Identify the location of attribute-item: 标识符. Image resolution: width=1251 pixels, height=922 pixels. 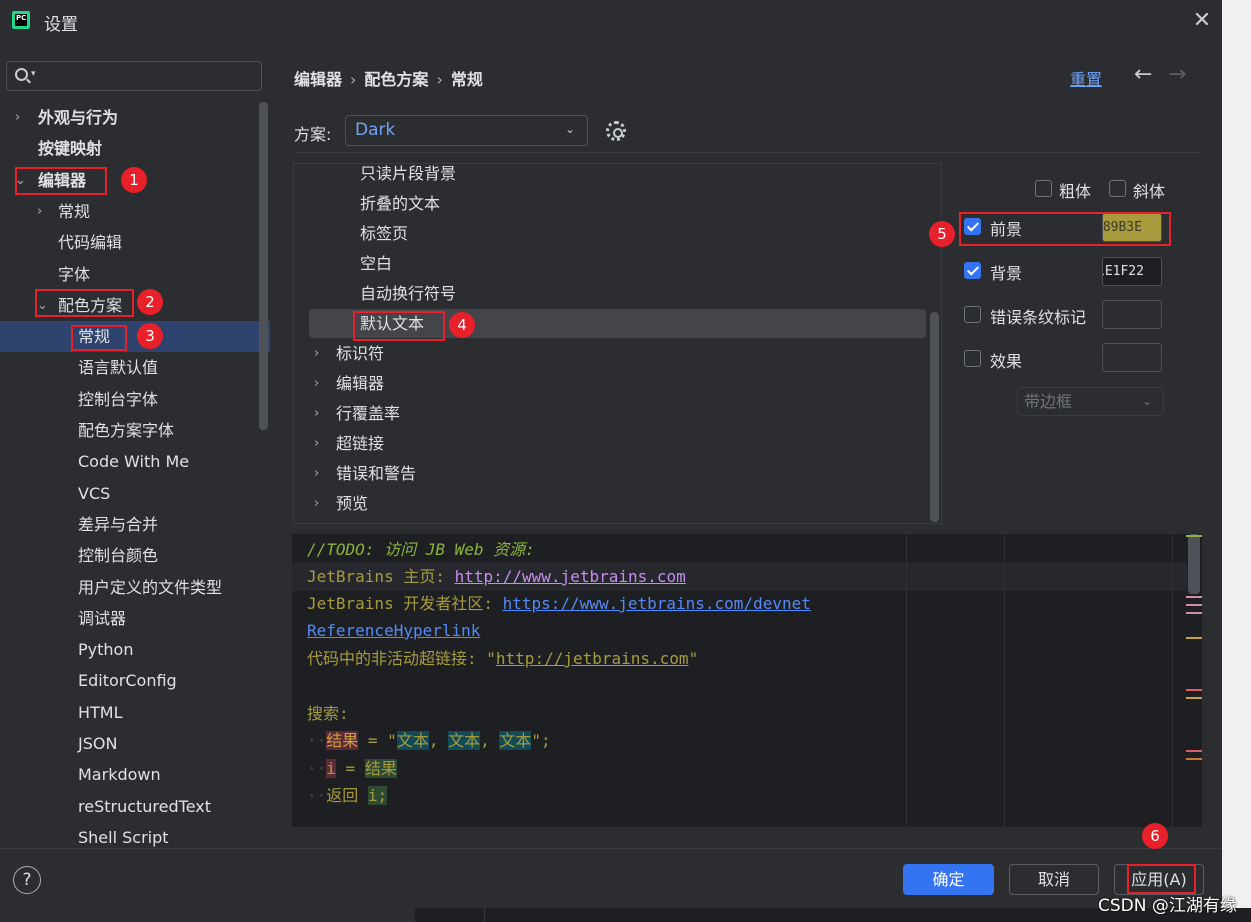
(360, 354).